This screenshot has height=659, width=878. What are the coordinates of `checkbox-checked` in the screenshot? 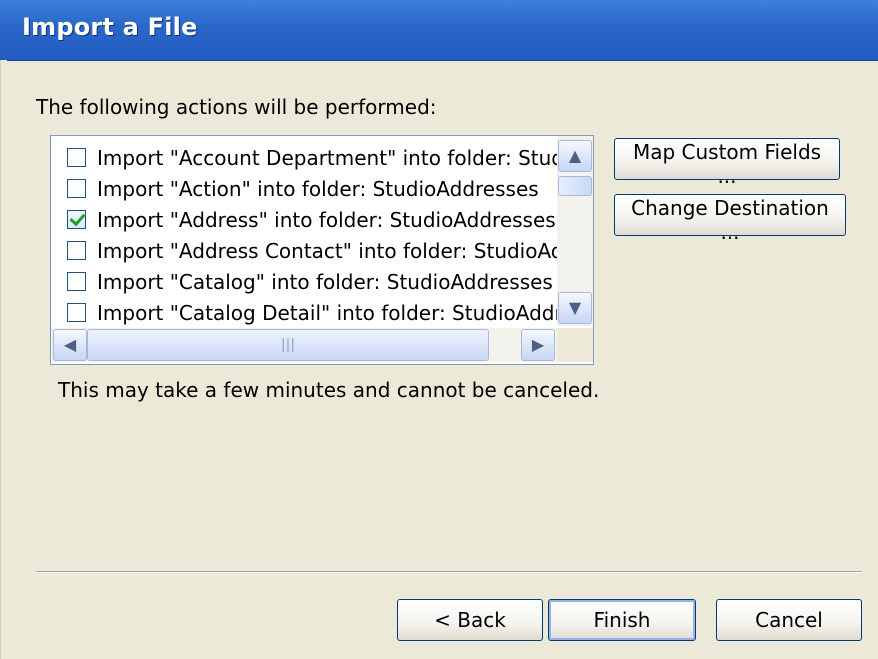 It's located at (76, 219).